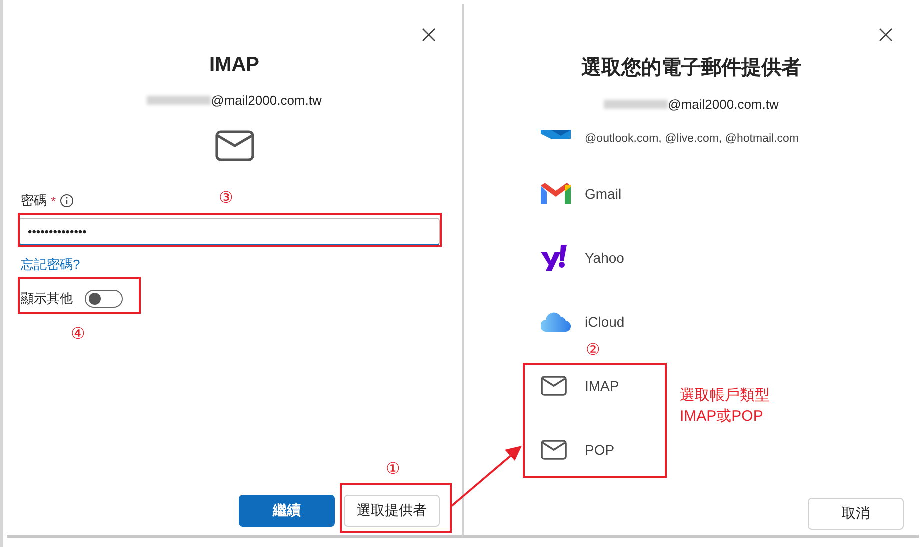 The height and width of the screenshot is (547, 923). Describe the element at coordinates (556, 194) in the screenshot. I see `gmail-logo-icon` at that location.